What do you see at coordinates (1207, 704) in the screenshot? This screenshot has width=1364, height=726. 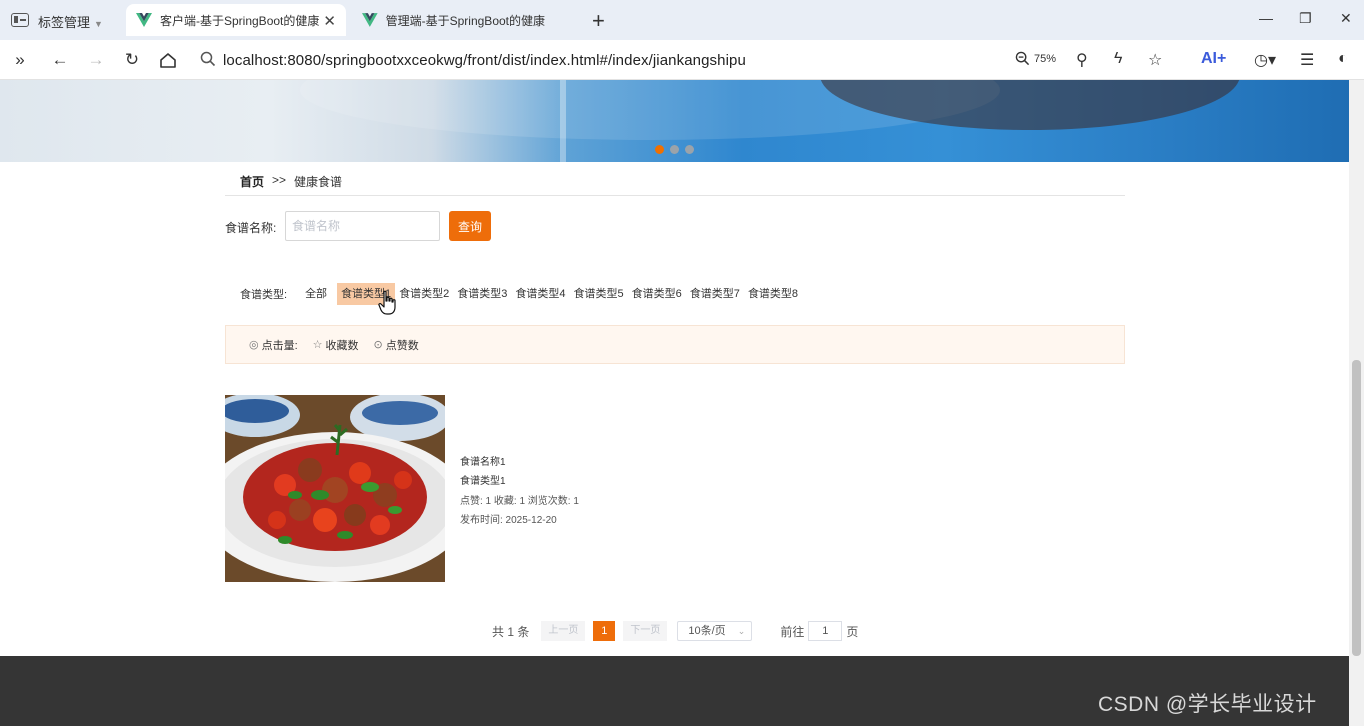 I see `watermark: CSDN @学长毕业设计` at bounding box center [1207, 704].